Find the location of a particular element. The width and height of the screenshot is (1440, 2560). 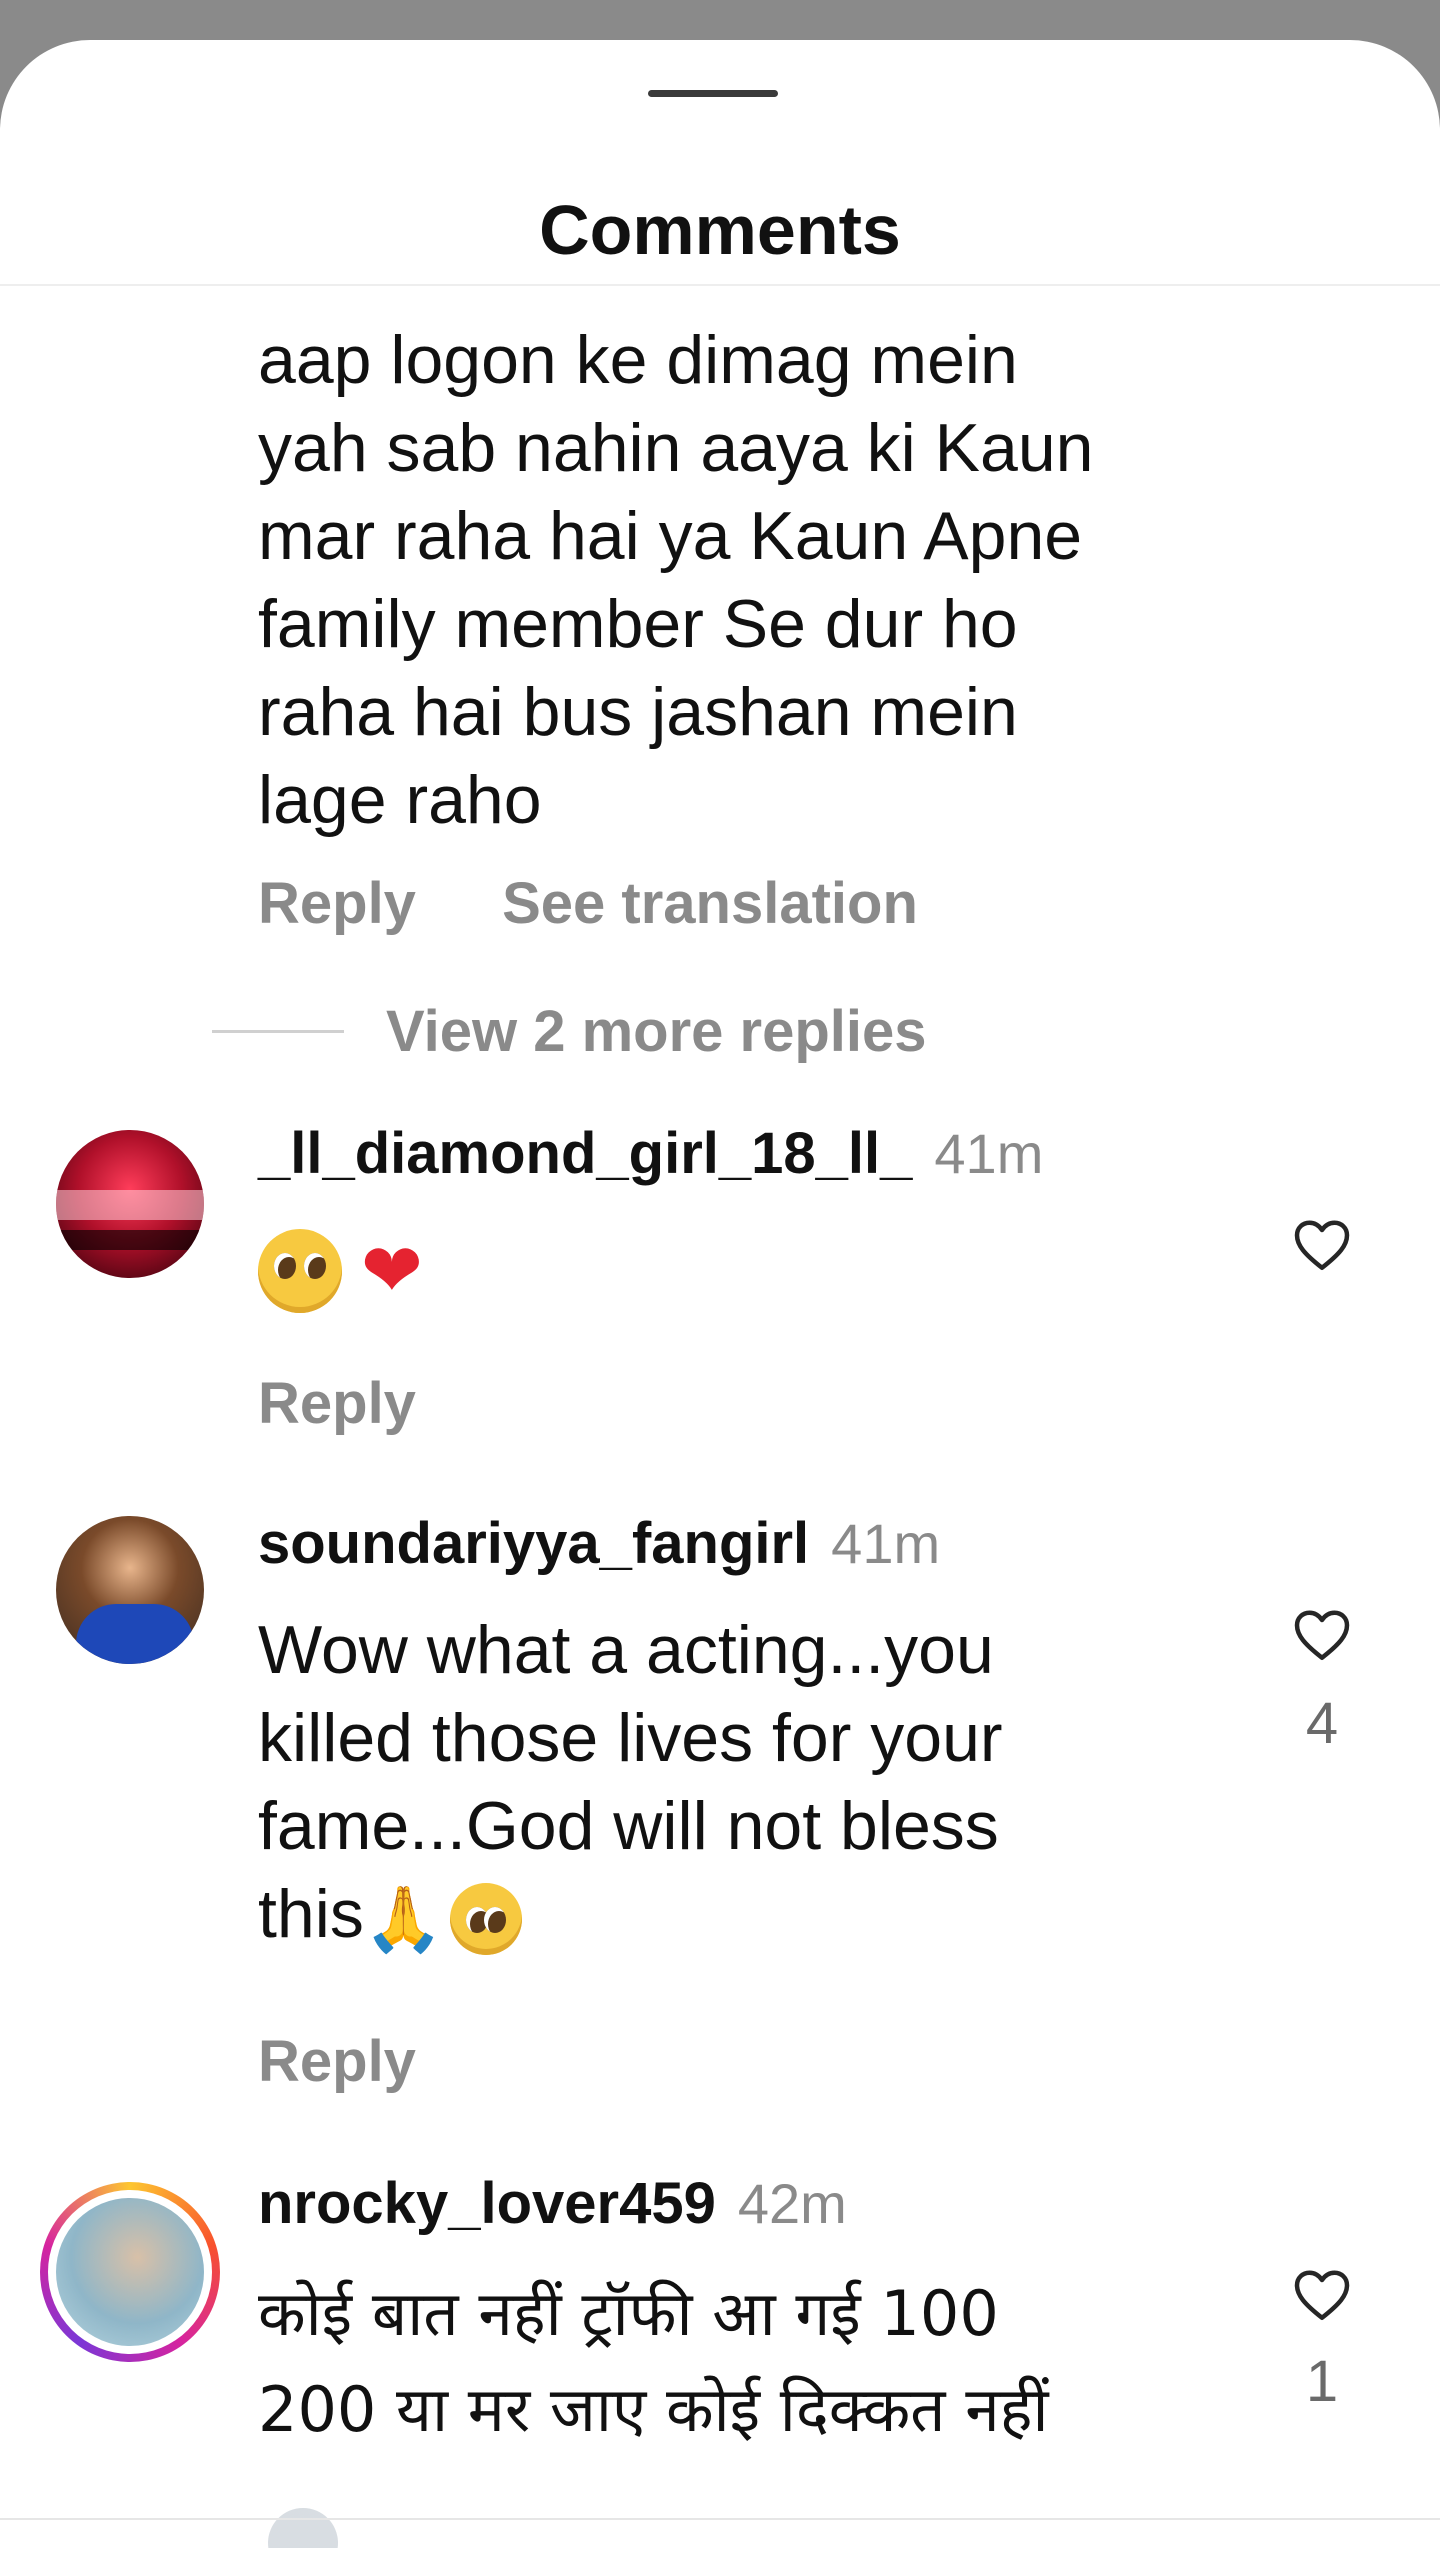

drag-handle is located at coordinates (713, 93).